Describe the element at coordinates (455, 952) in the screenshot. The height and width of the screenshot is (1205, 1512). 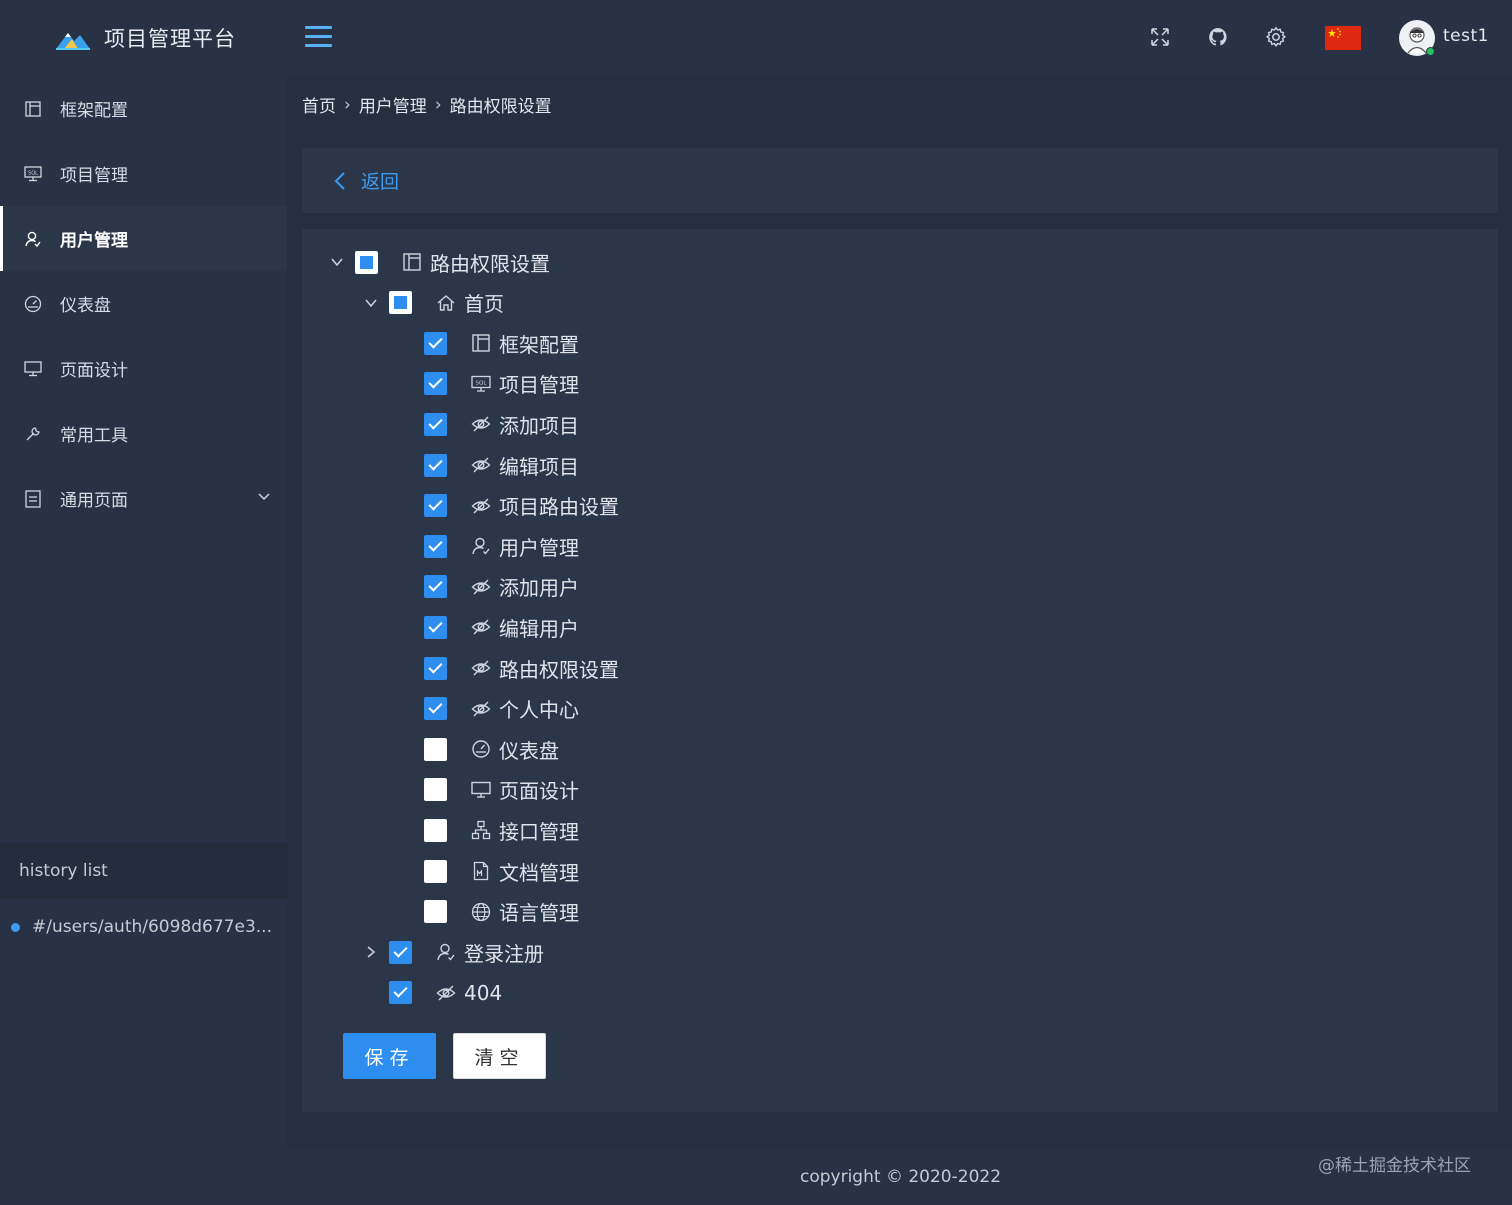
I see `tree-node: 登录注册` at that location.